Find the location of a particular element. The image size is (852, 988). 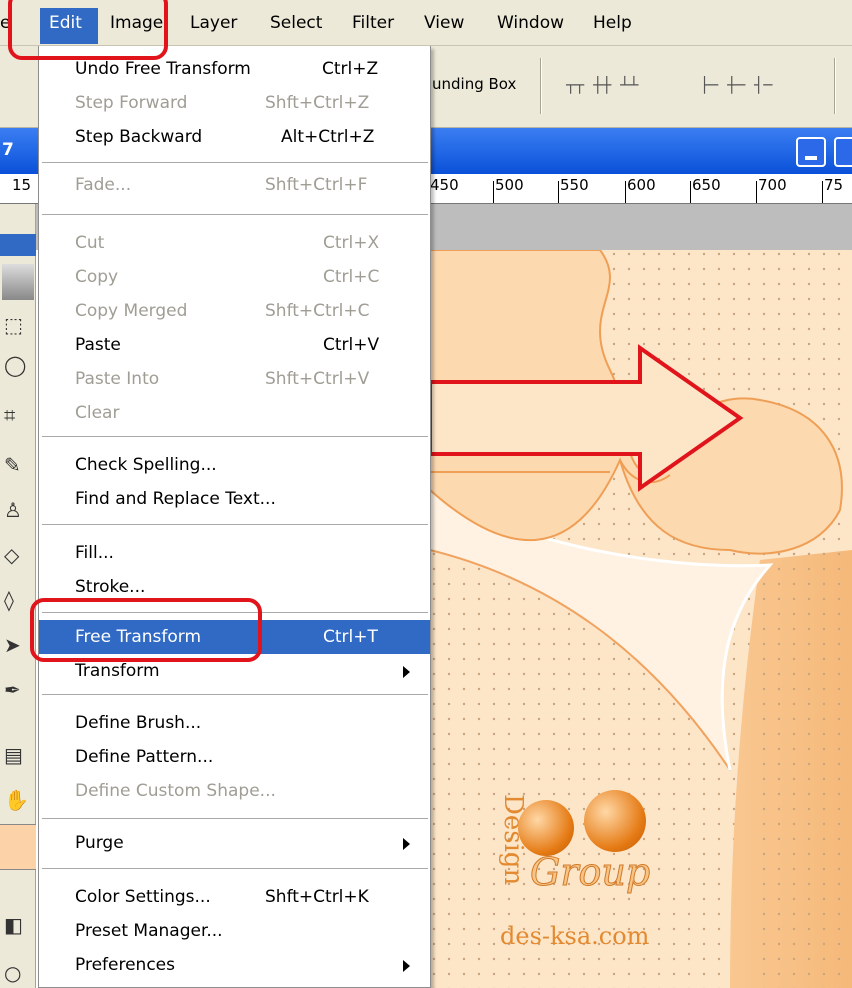

menu-item-step-forward: Step Forward Shft+Ctrl+Z is located at coordinates (234, 103).